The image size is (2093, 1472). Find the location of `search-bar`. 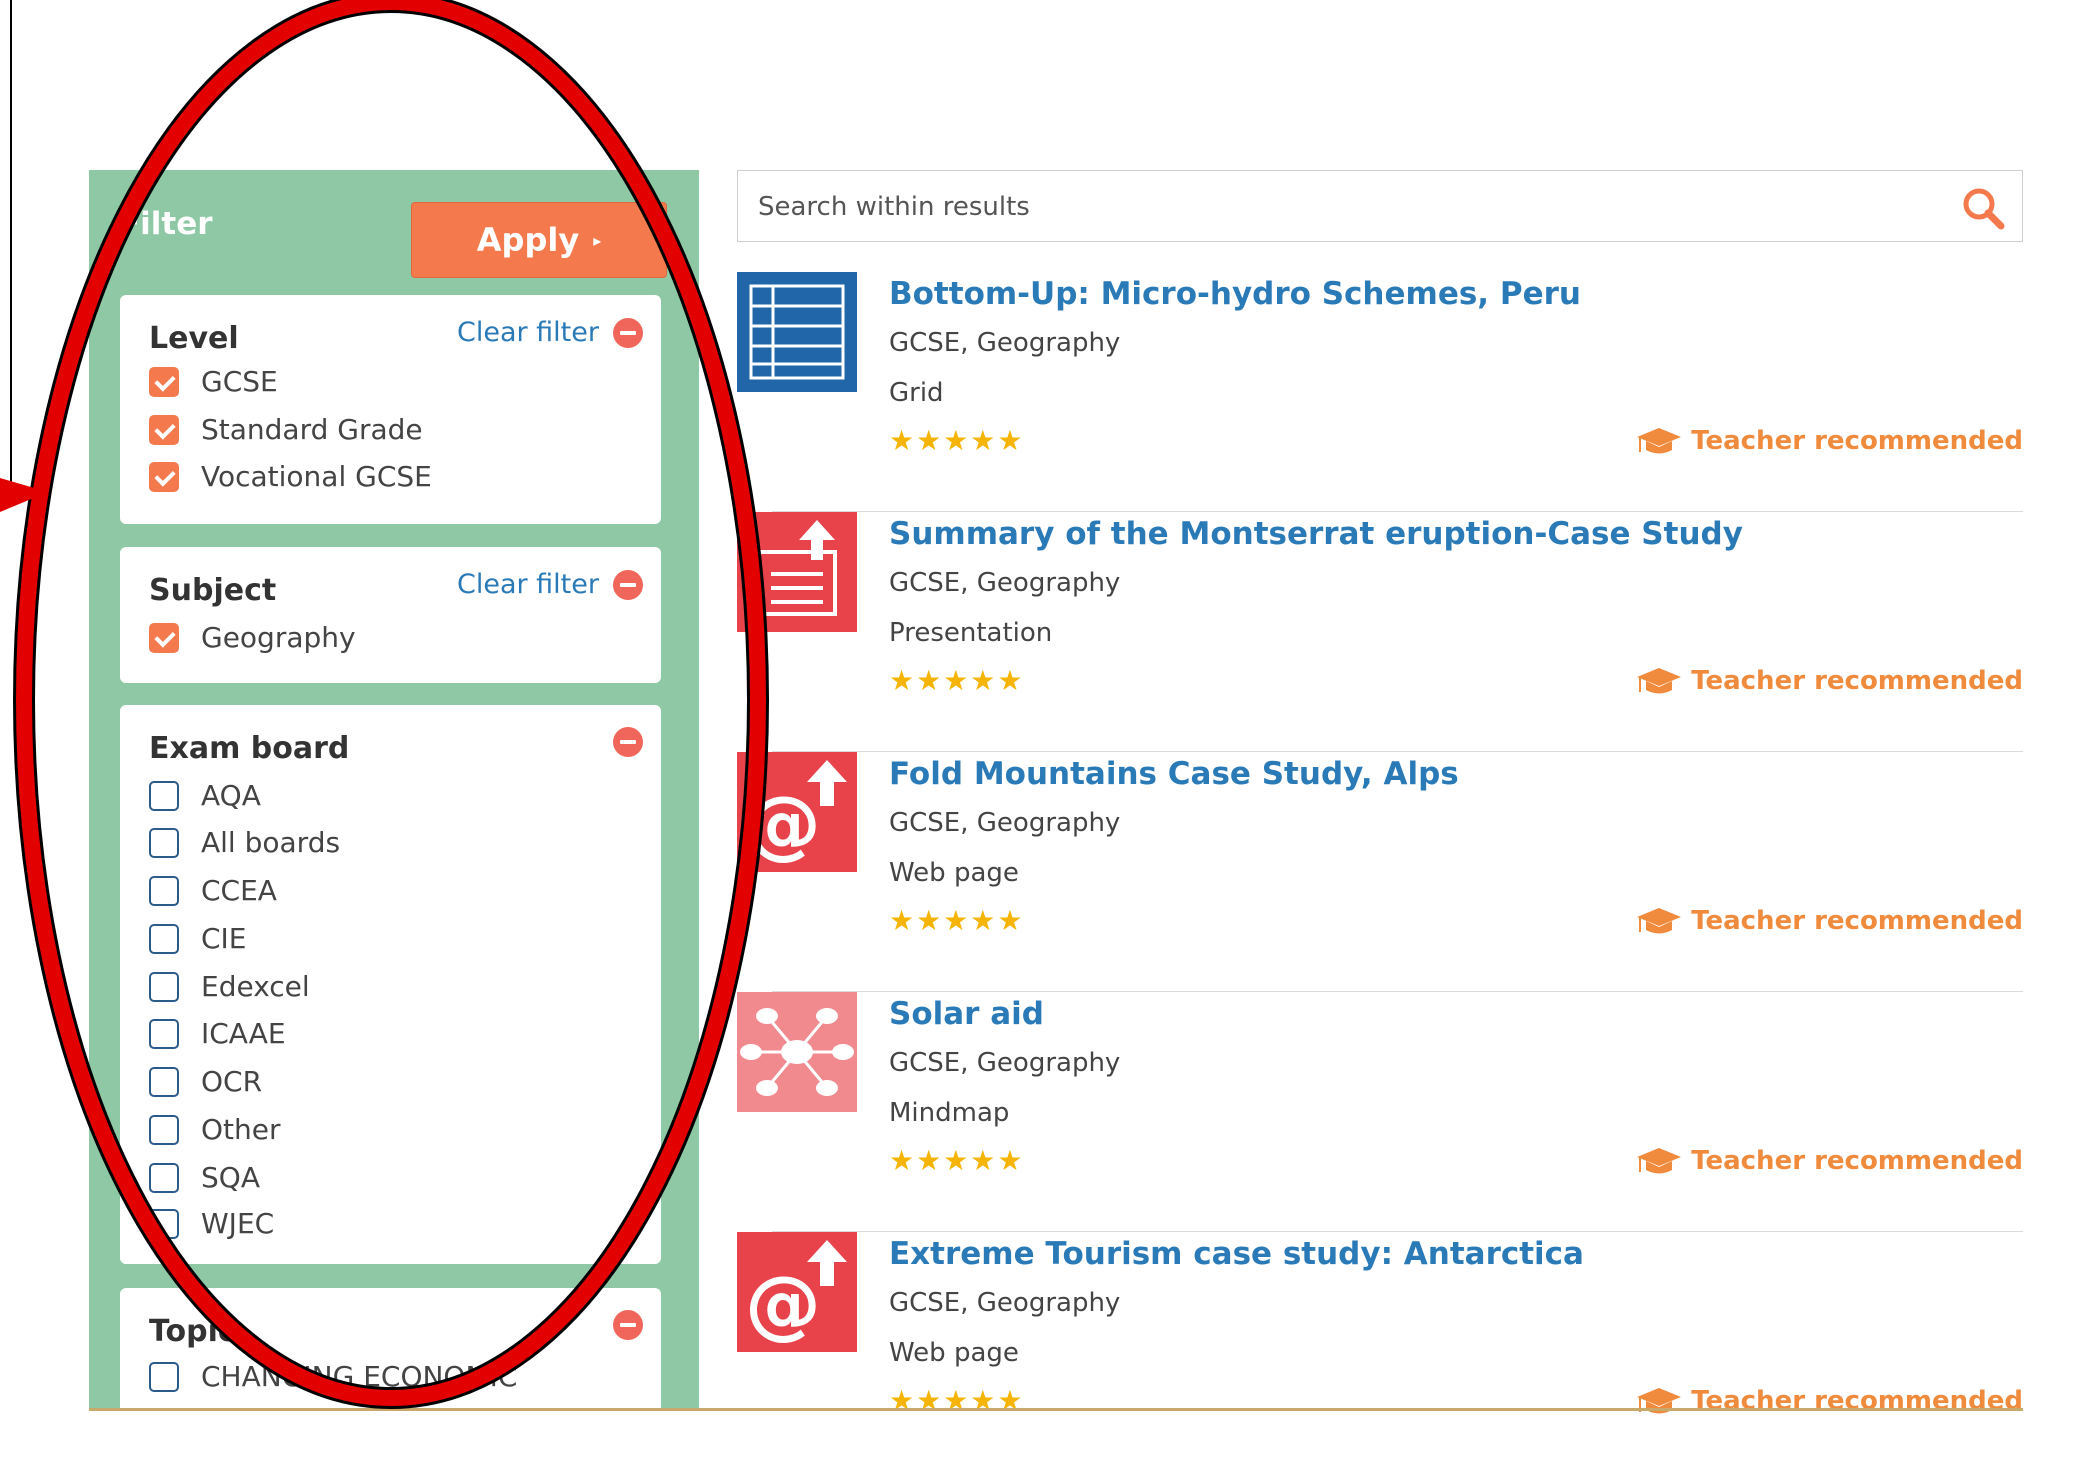

search-bar is located at coordinates (1380, 206).